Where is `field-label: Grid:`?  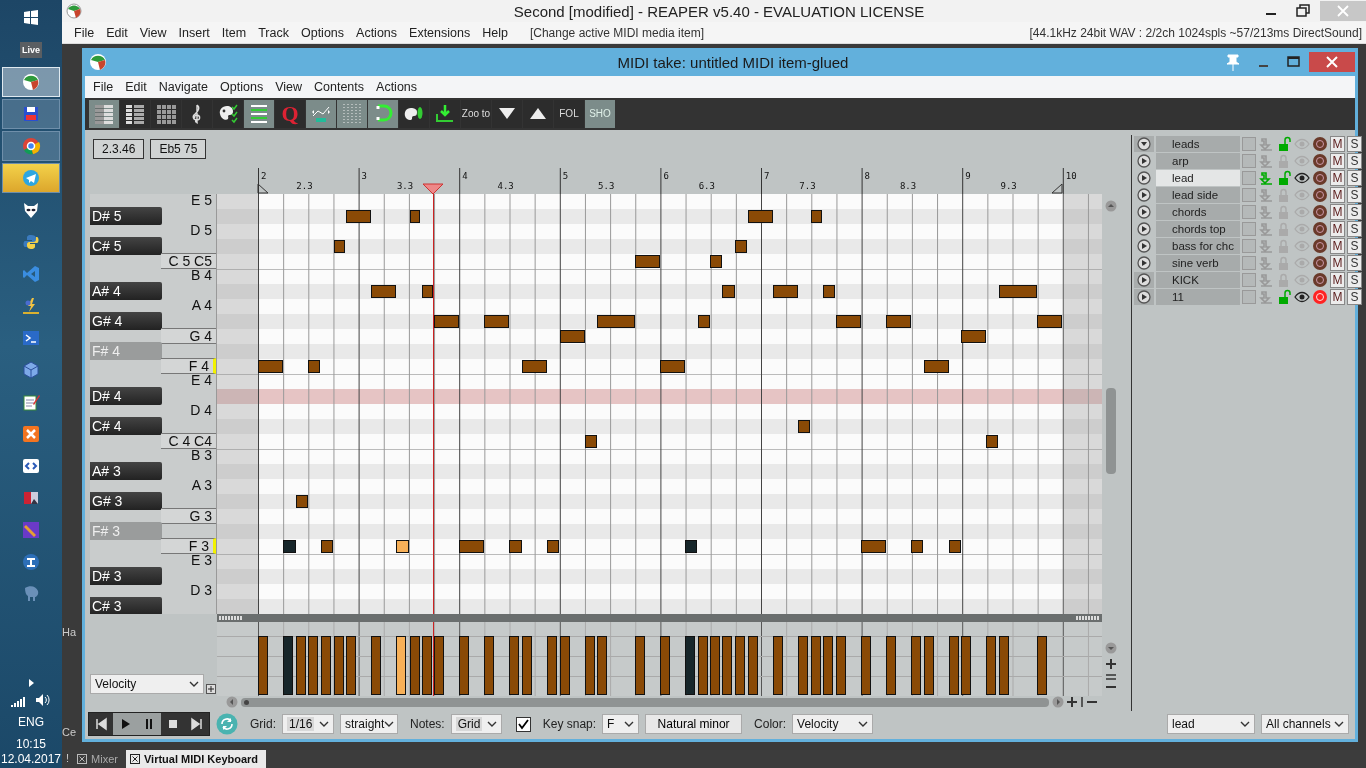 field-label: Grid: is located at coordinates (263, 724).